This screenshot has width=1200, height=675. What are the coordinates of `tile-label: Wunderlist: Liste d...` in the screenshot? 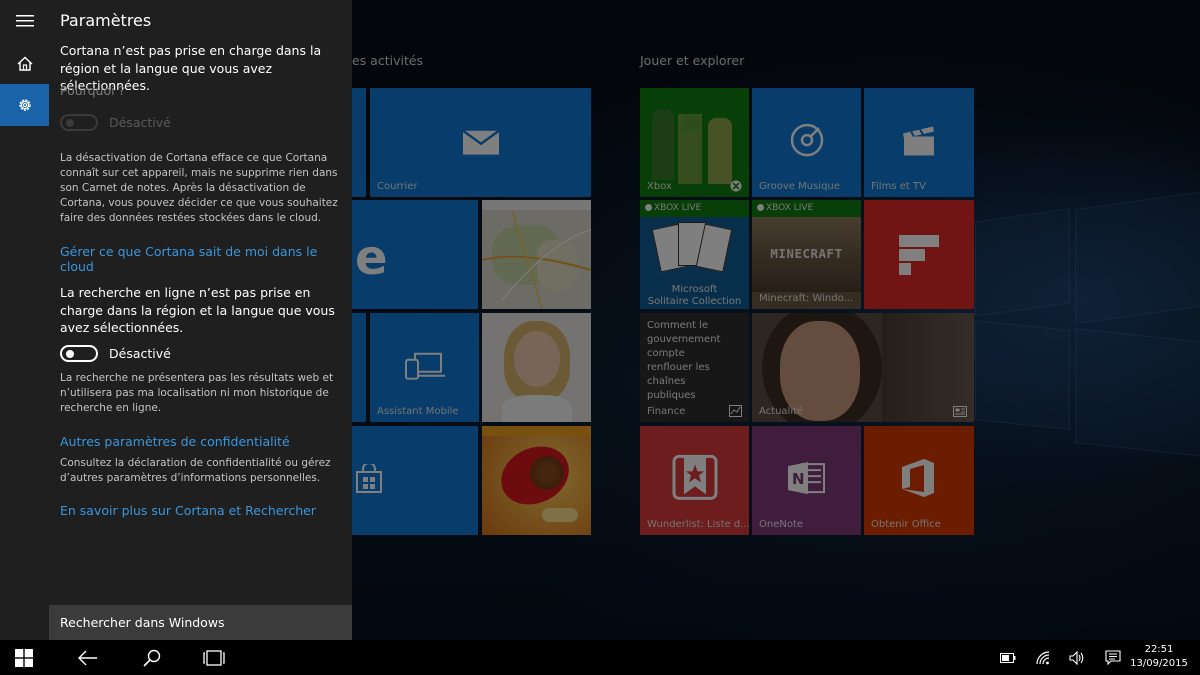 It's located at (698, 524).